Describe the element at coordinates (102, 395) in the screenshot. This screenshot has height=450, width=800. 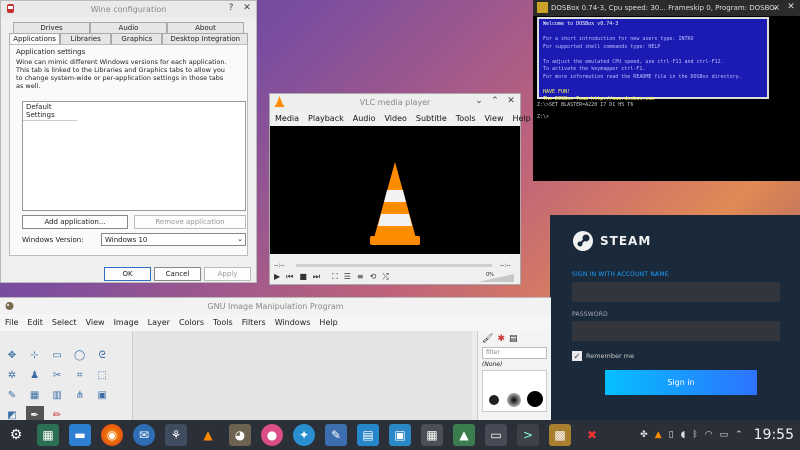
I see `text-tool-icon: ▣` at that location.